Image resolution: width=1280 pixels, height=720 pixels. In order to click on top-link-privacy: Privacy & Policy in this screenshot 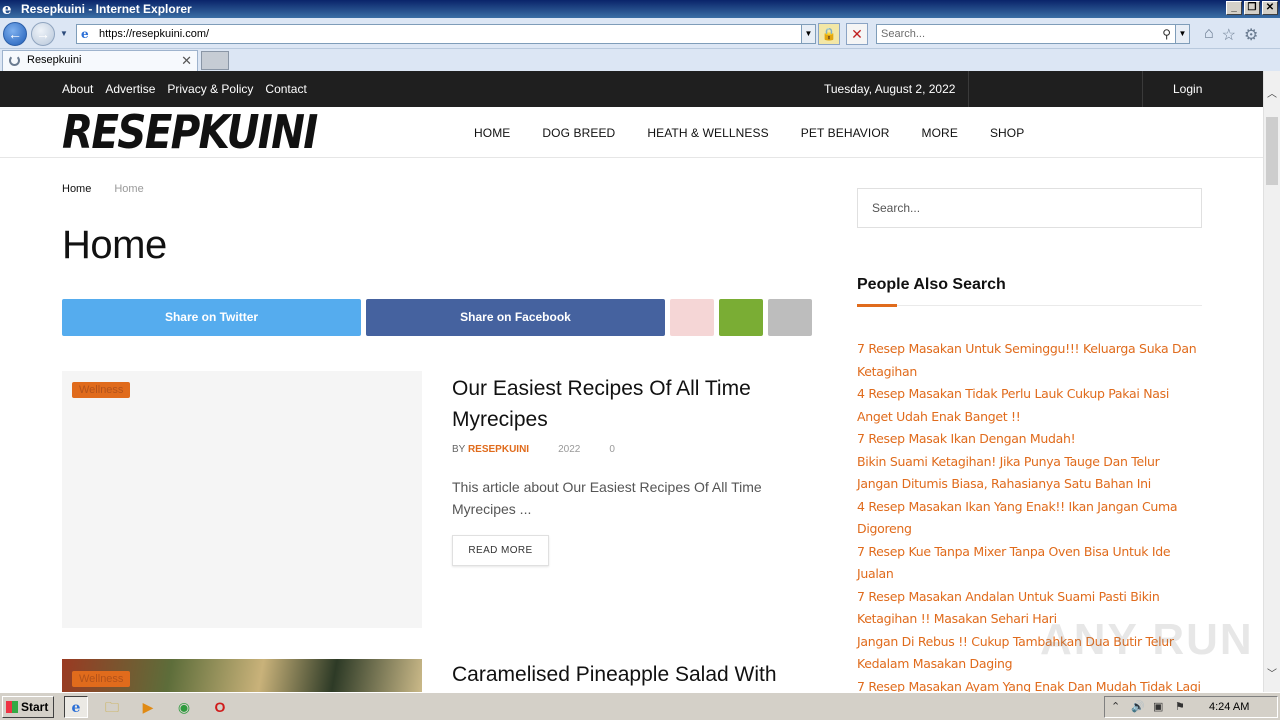, I will do `click(210, 89)`.